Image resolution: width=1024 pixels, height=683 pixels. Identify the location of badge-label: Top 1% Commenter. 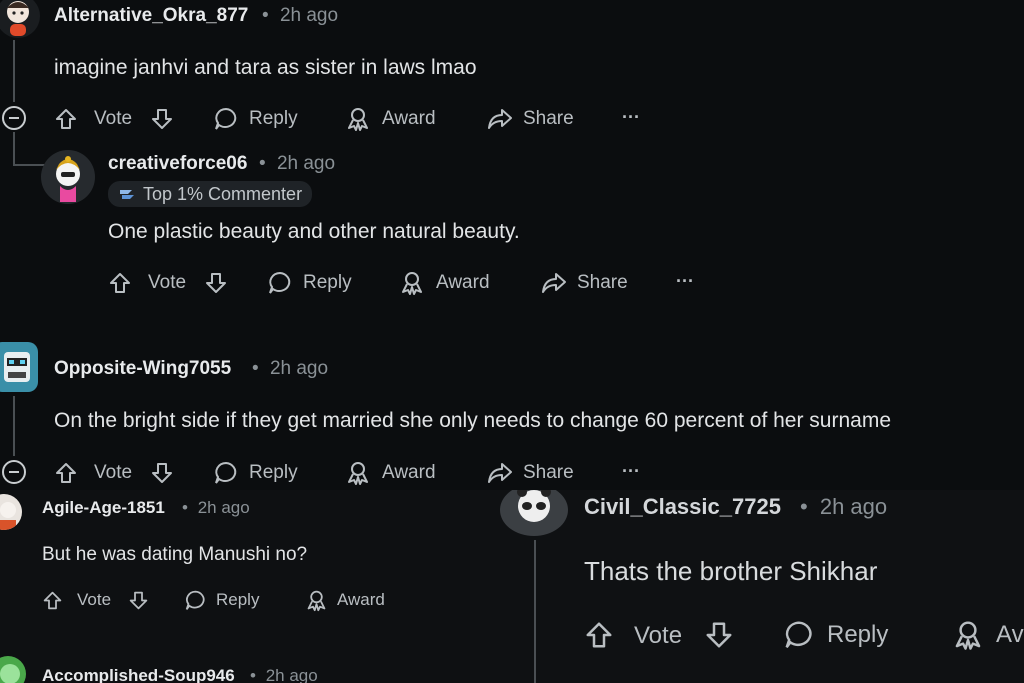
(223, 193).